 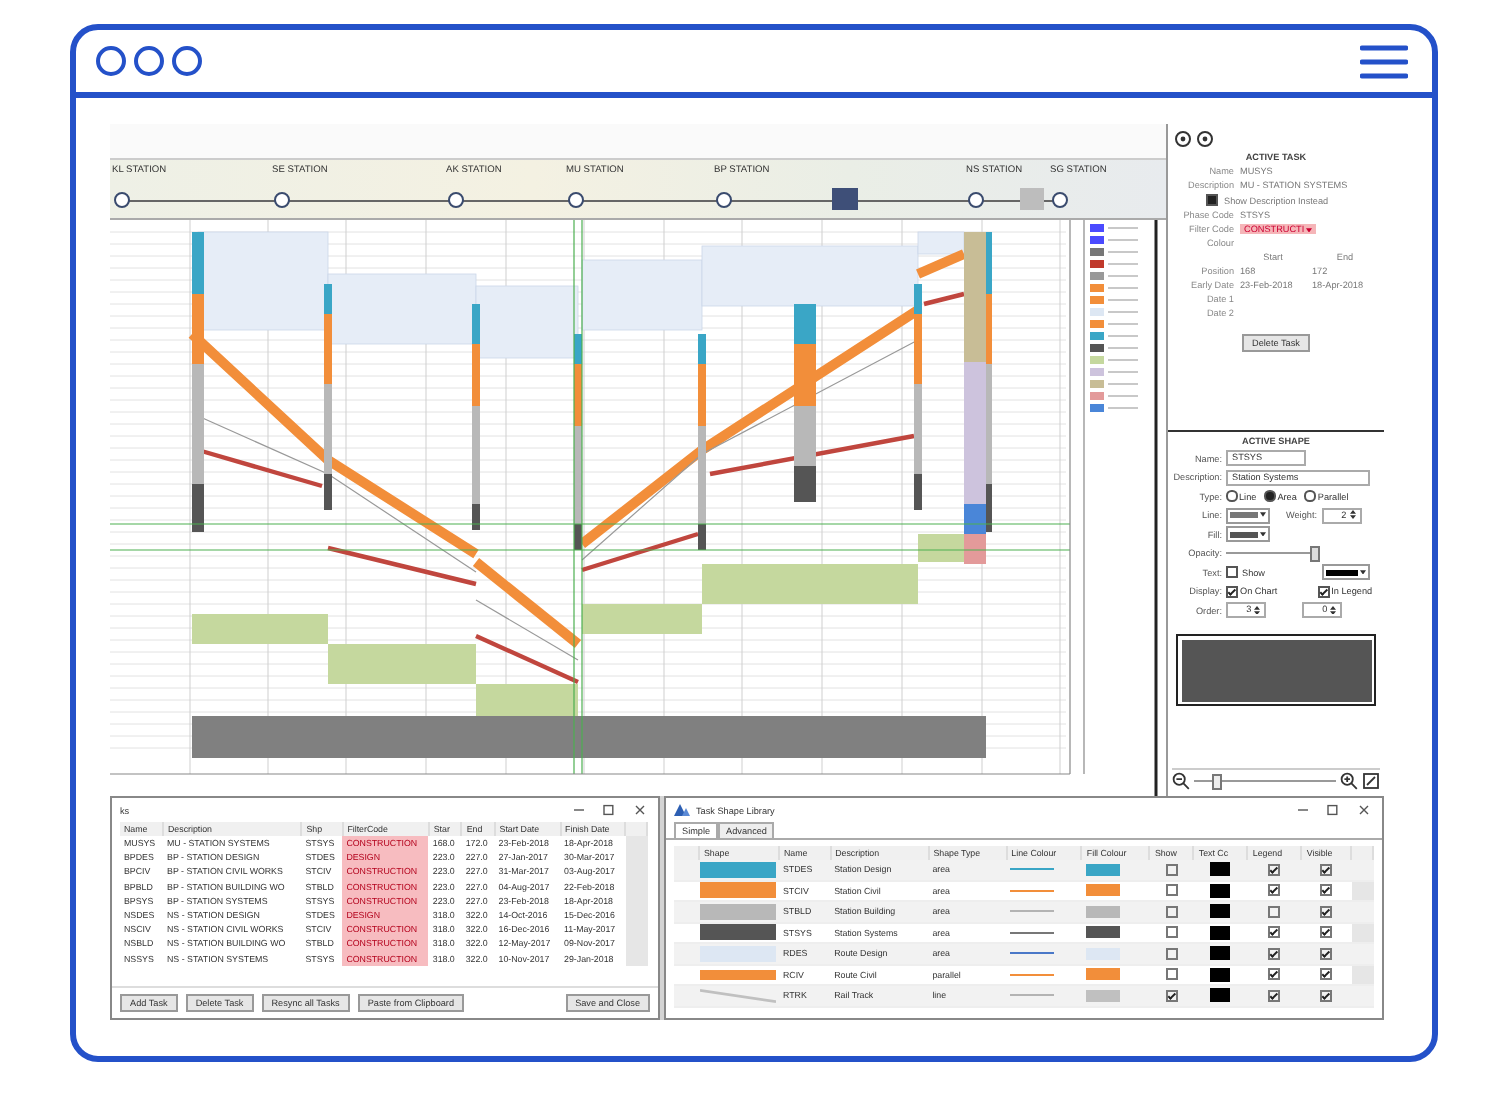 I want to click on text-colour-dropdown, so click(x=1345, y=572).